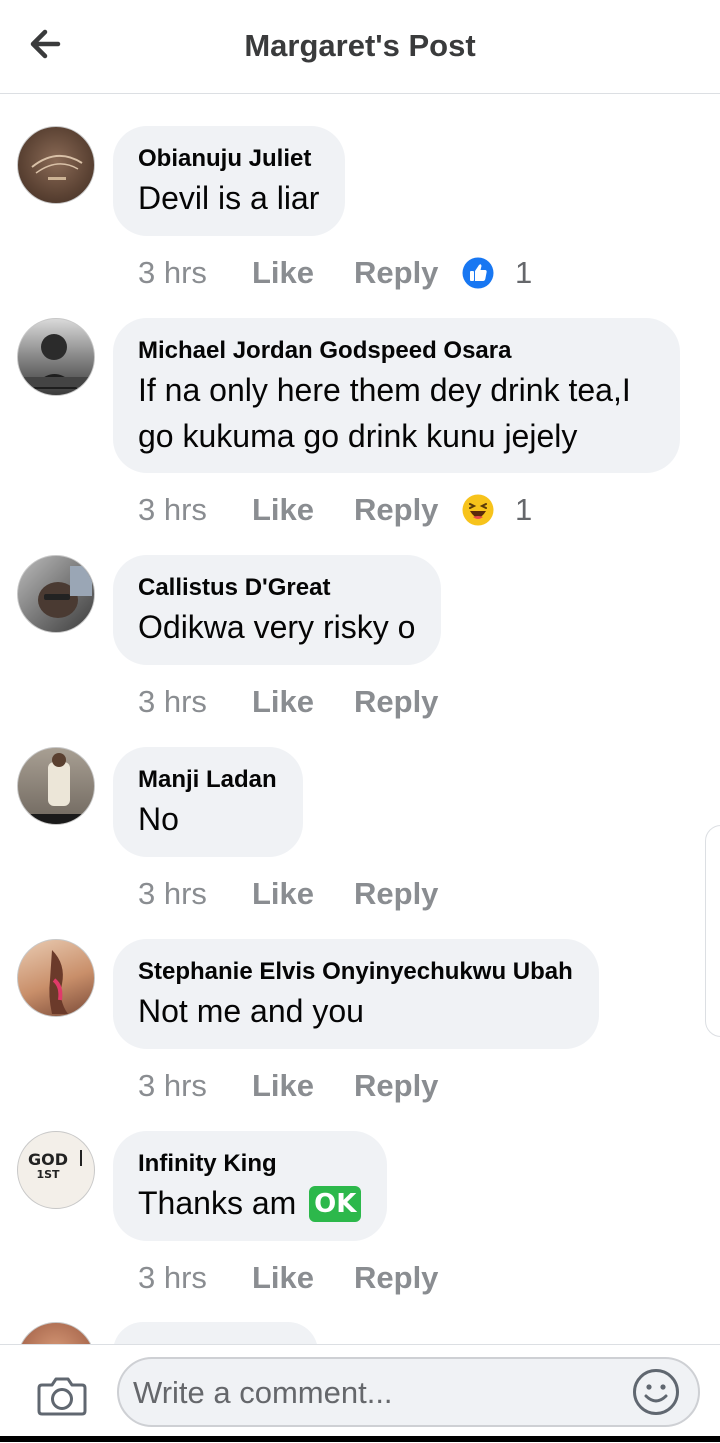  What do you see at coordinates (276, 588) in the screenshot?
I see `comment-author: Callistus D'Great` at bounding box center [276, 588].